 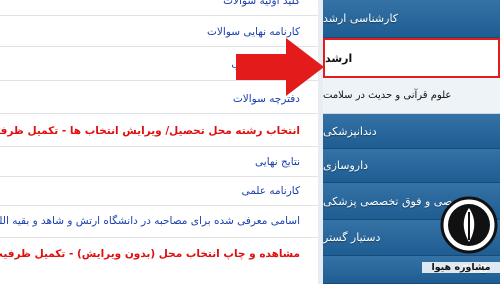 I want to click on link-final-results: نتایج نهایی, so click(x=150, y=162).